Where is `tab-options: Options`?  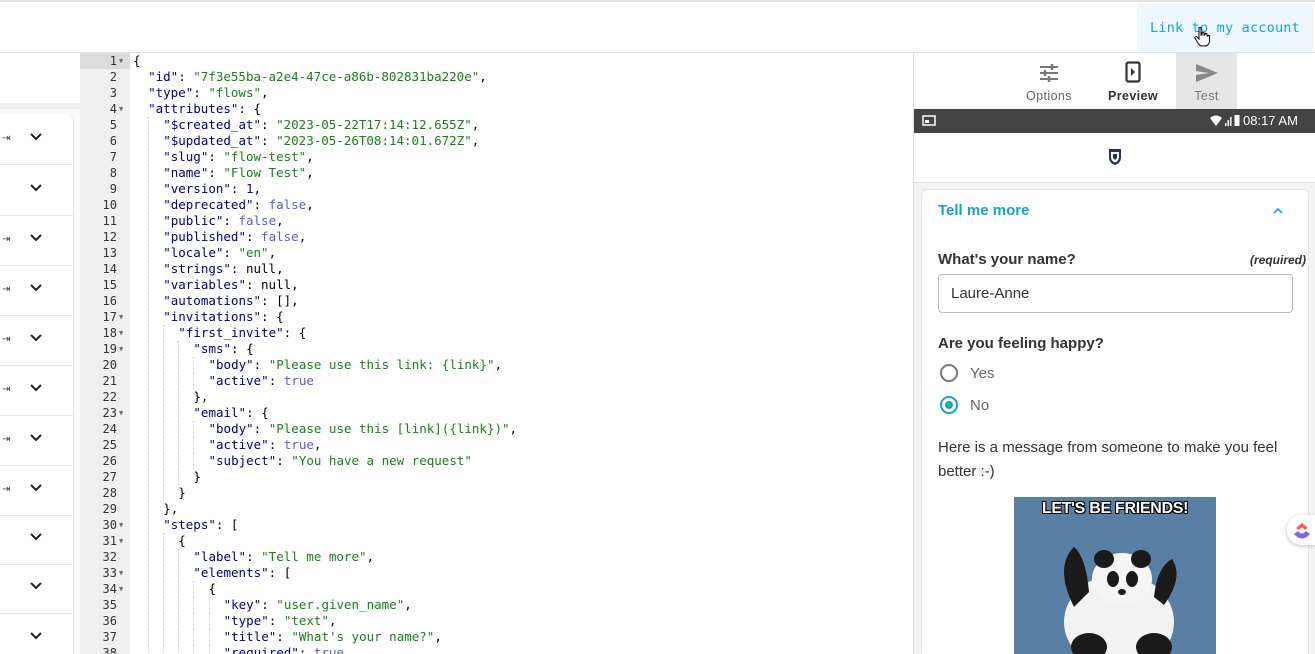 tab-options: Options is located at coordinates (1049, 81).